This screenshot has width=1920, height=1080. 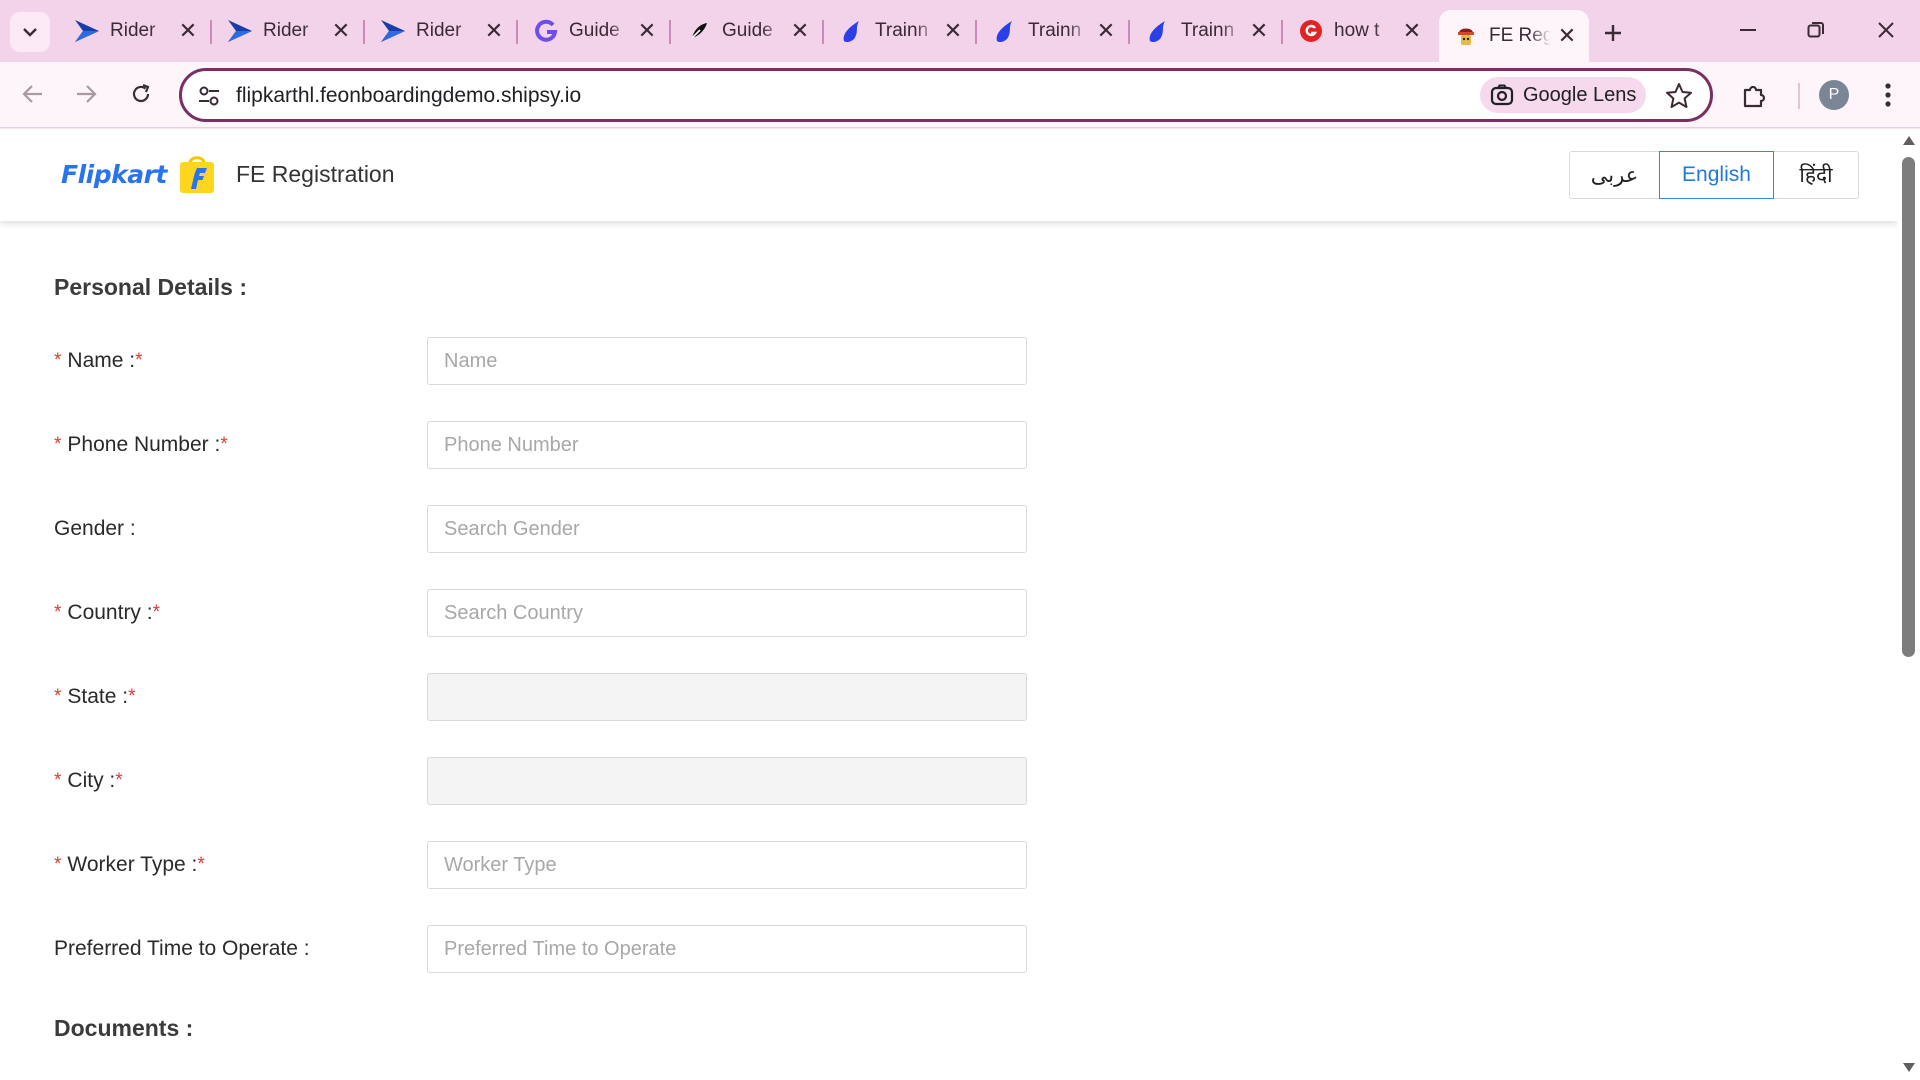 I want to click on tab-rider-3: Rider ✕, so click(x=442, y=31).